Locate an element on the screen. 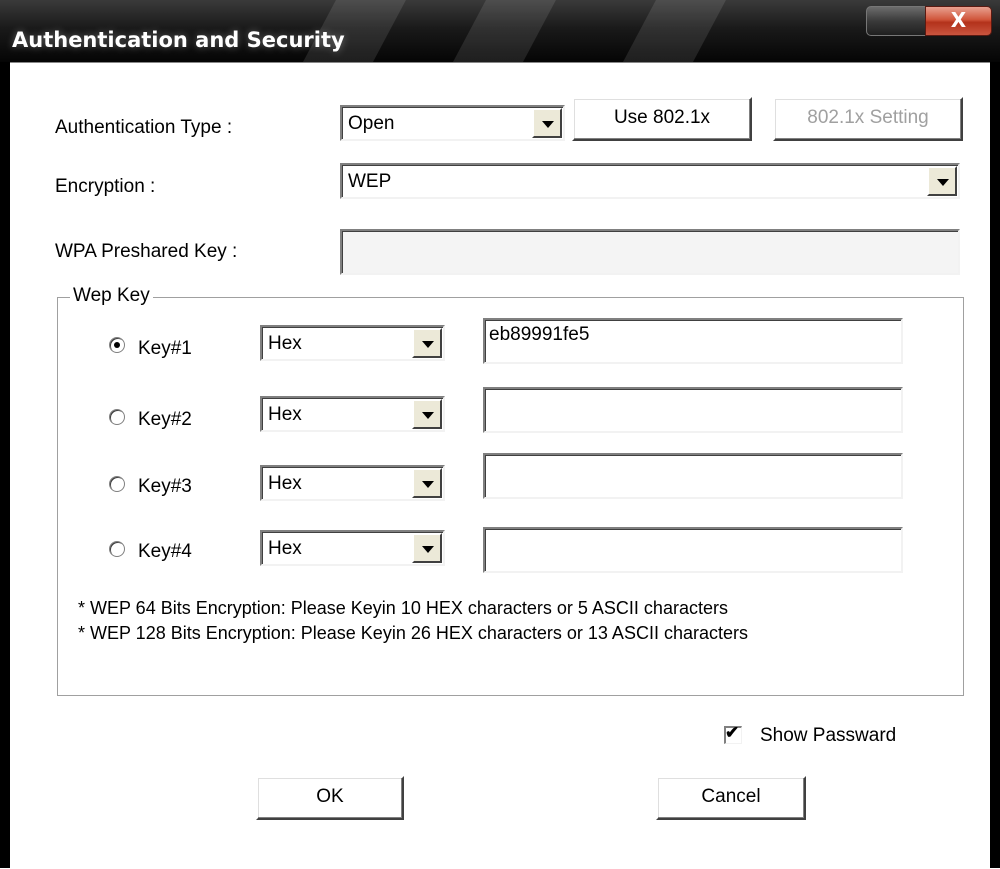 The image size is (1000, 869). close-button: X is located at coordinates (958, 21).